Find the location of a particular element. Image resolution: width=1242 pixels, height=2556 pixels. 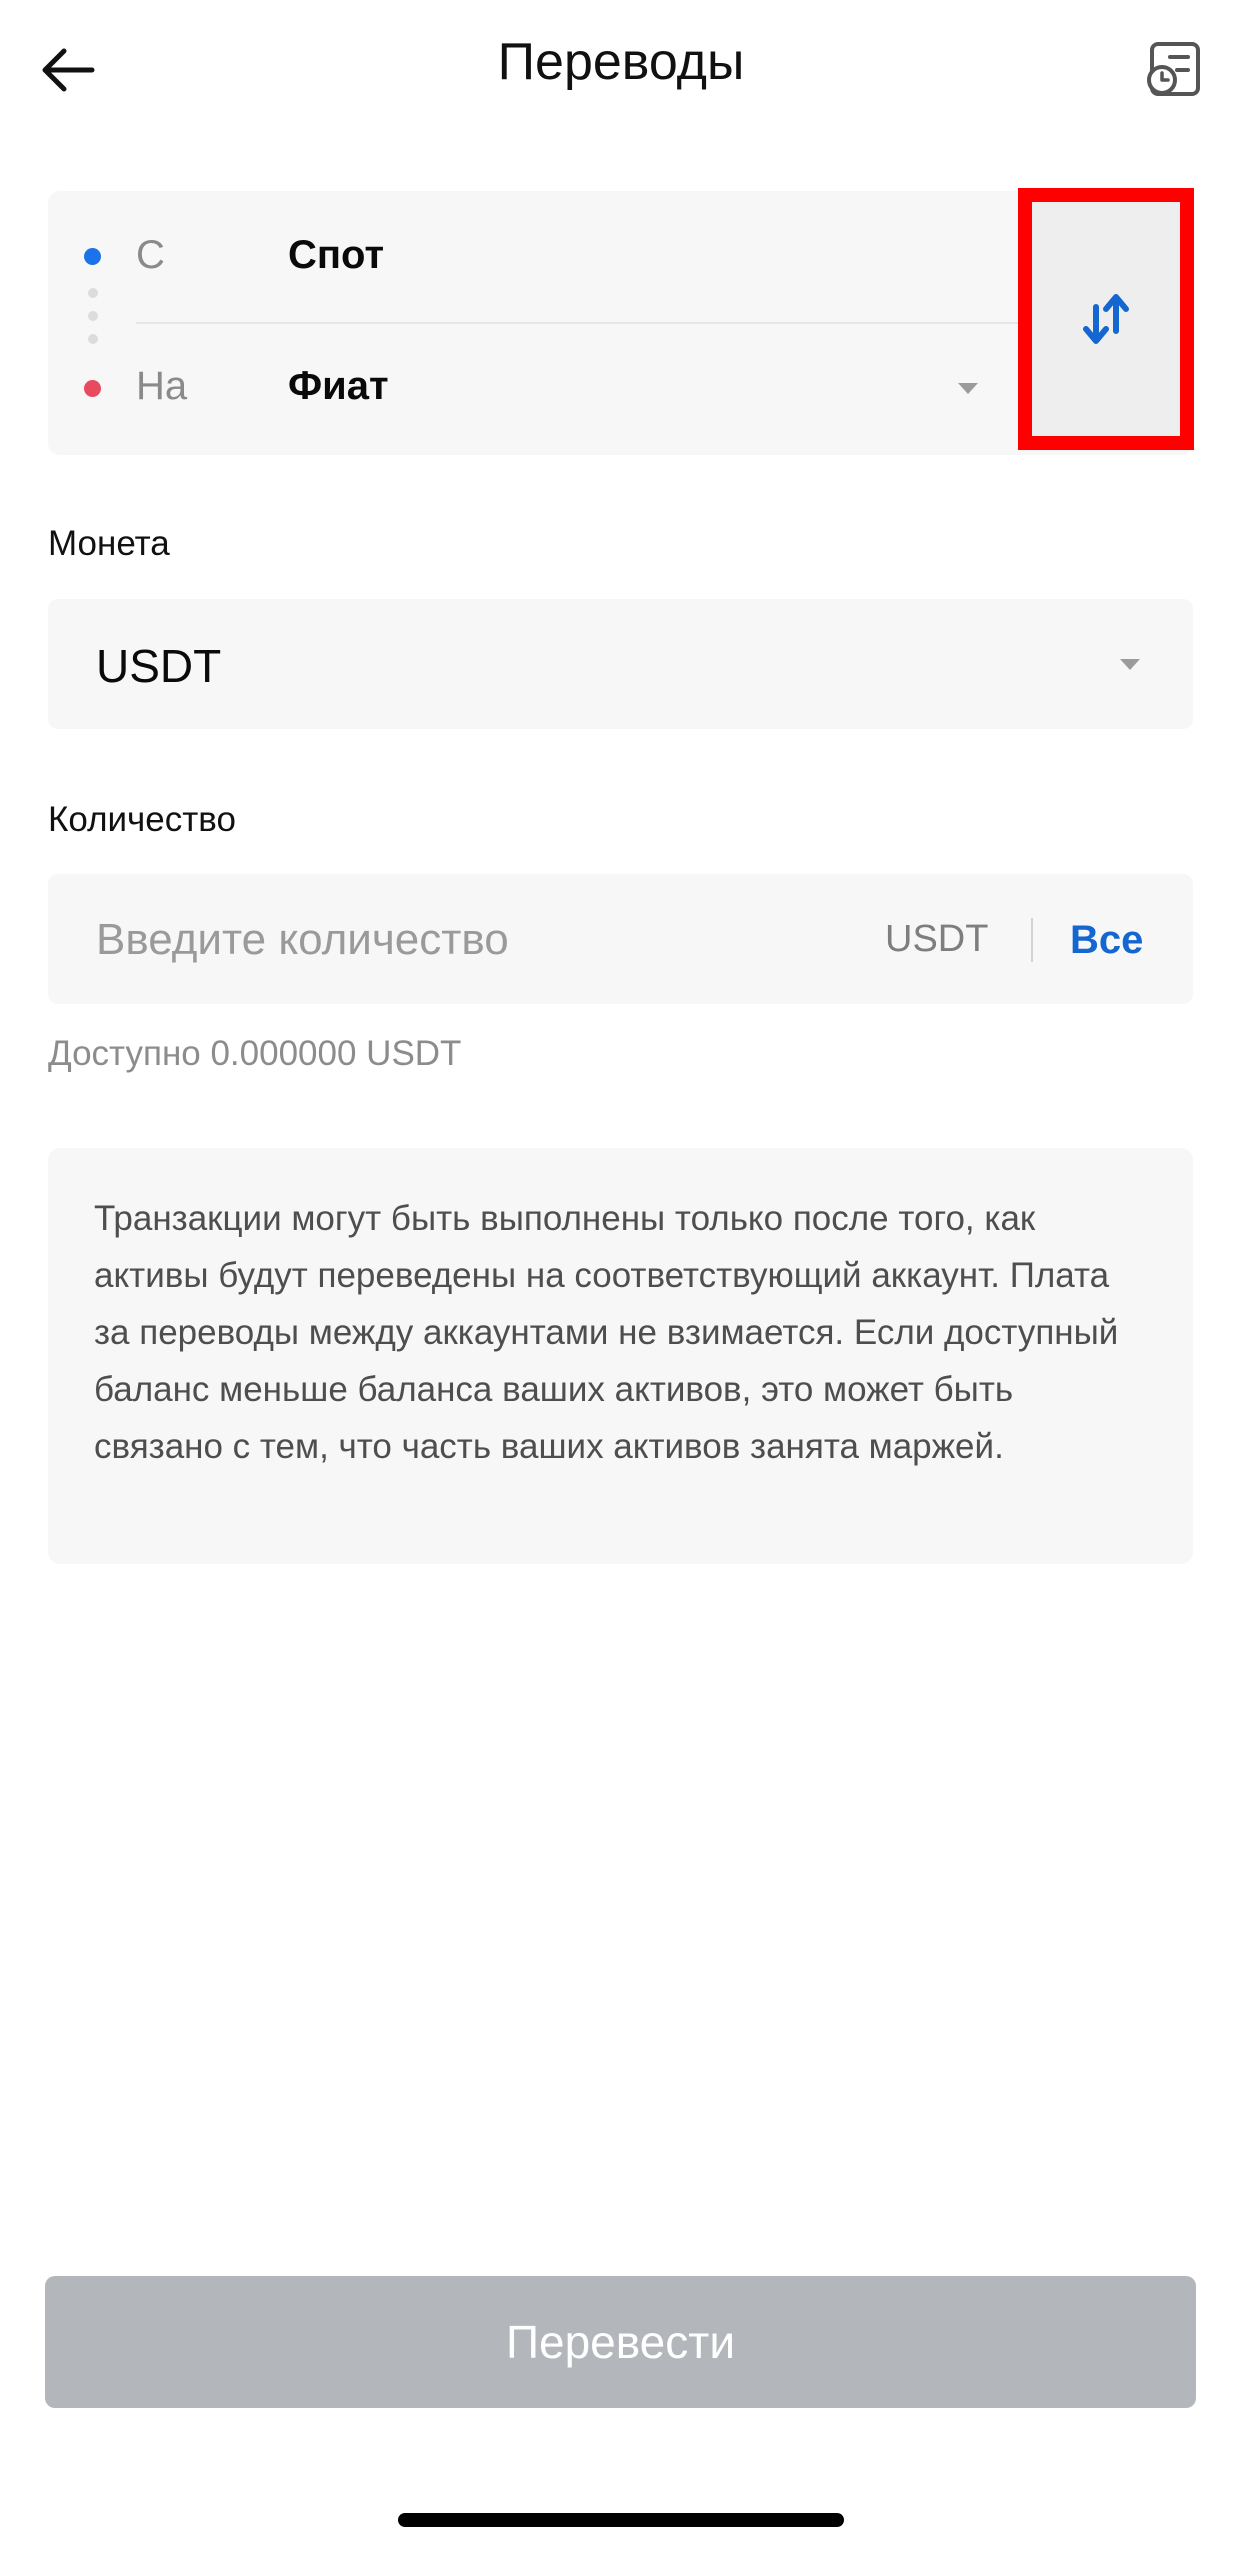

swap-arrows-icon is located at coordinates (1106, 319).